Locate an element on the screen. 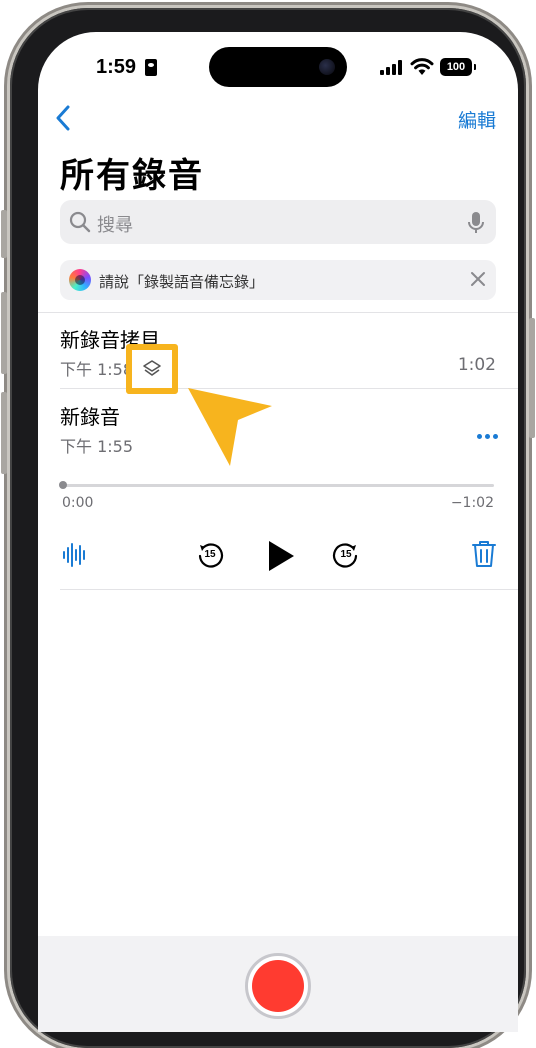  siri-orb-icon is located at coordinates (80, 280).